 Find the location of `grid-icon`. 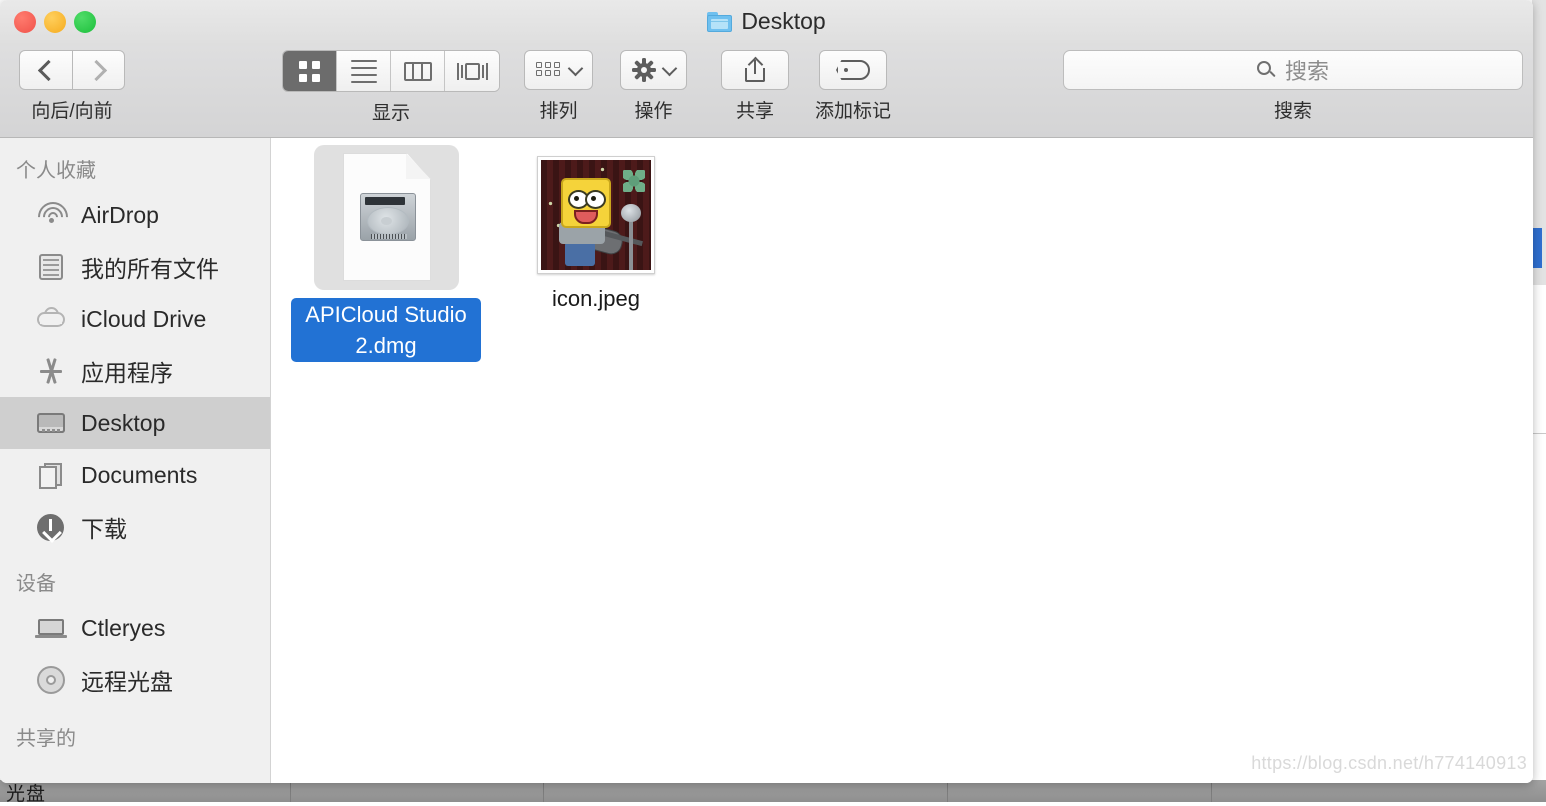

grid-icon is located at coordinates (309, 71).